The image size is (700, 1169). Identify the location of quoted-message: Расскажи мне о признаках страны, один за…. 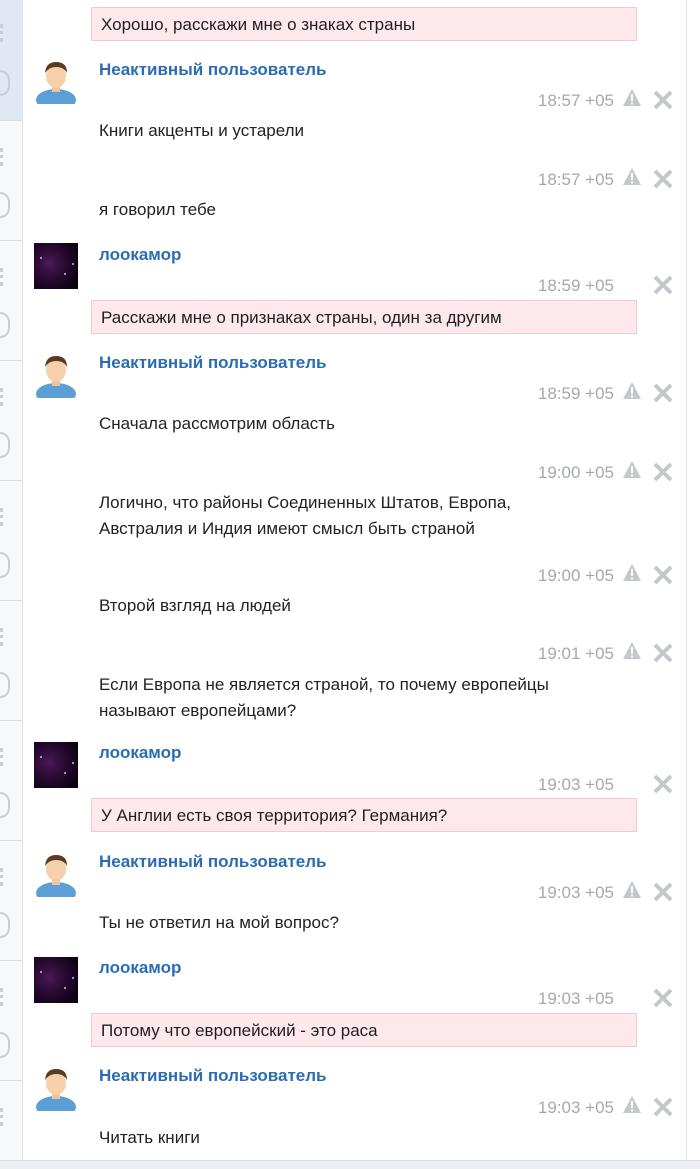
(364, 317).